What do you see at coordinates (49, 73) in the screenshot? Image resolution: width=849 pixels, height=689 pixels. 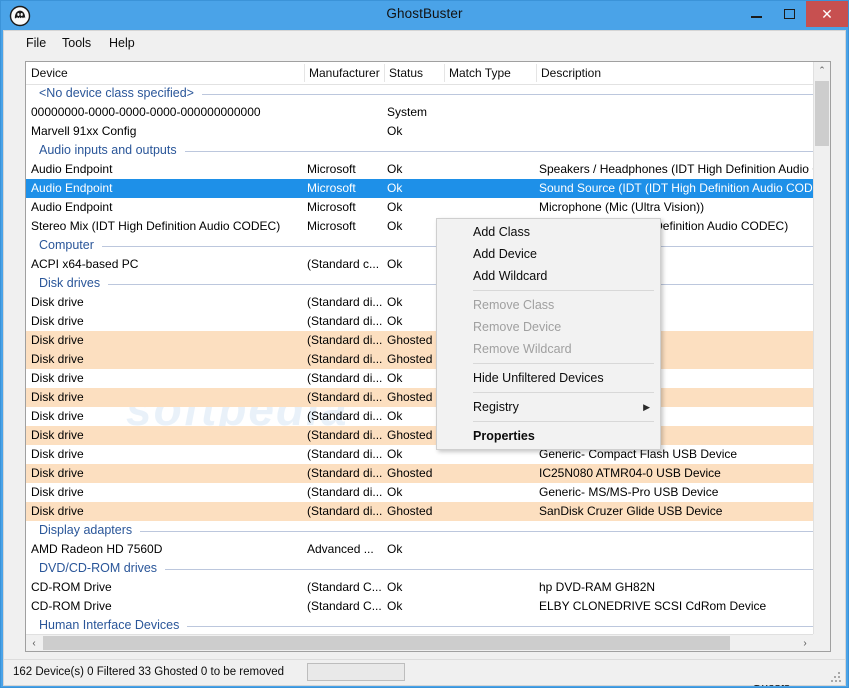 I see `column-header-device: Device` at bounding box center [49, 73].